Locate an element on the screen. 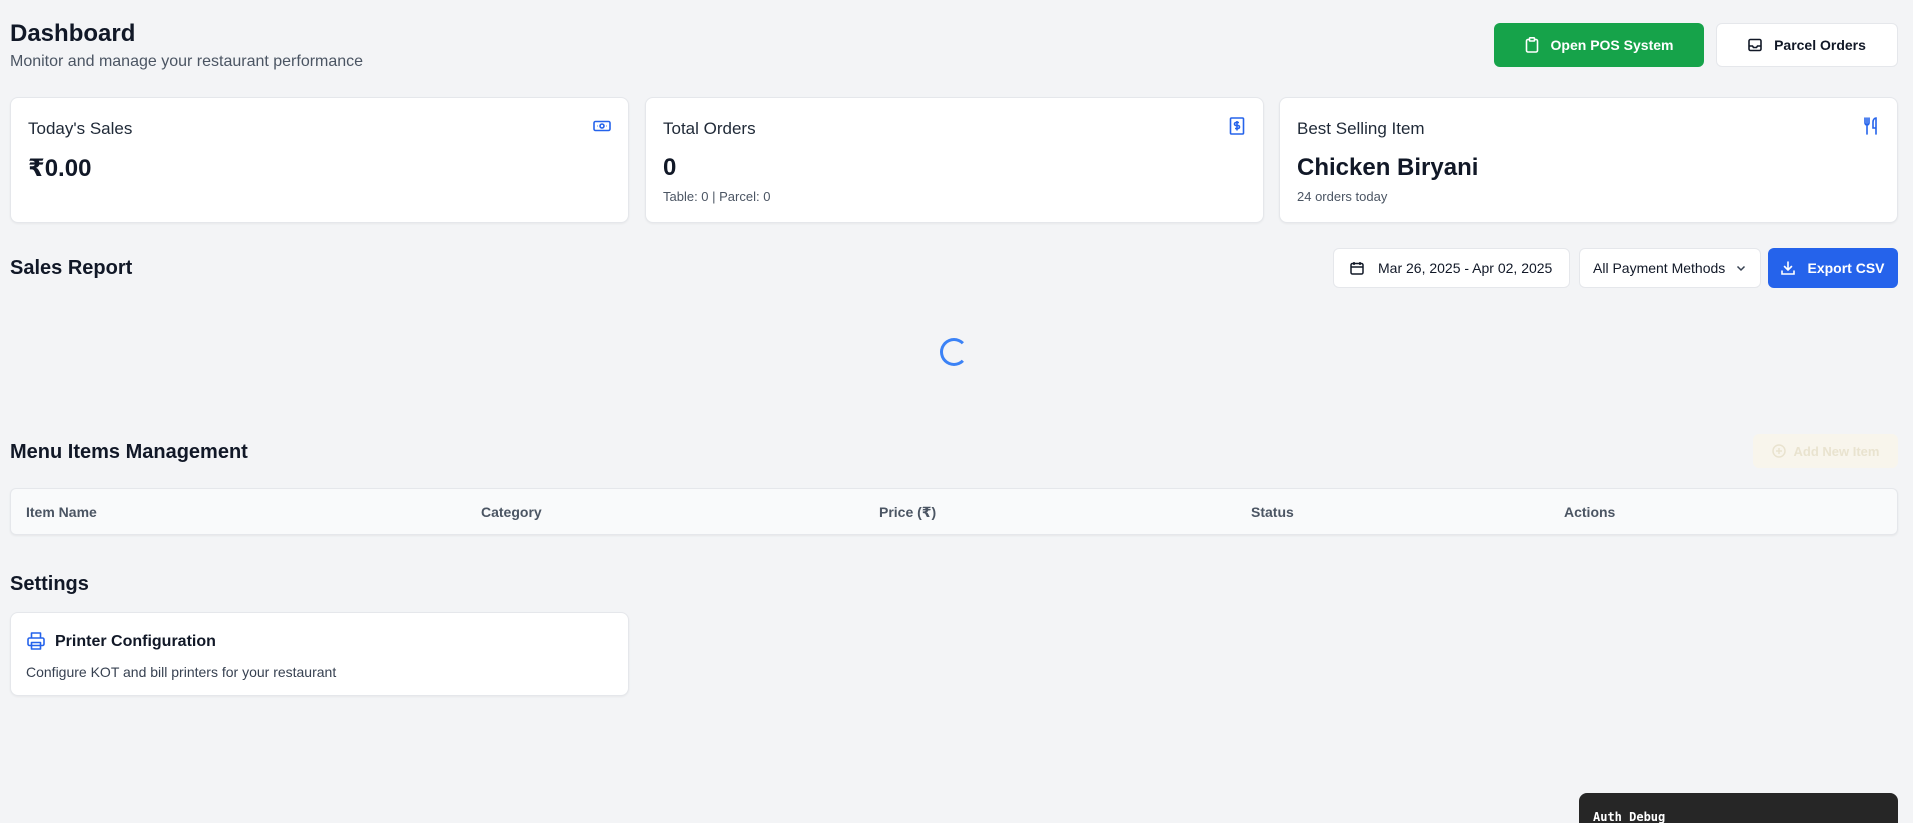  open-pos-button: Open POS System is located at coordinates (1599, 45).